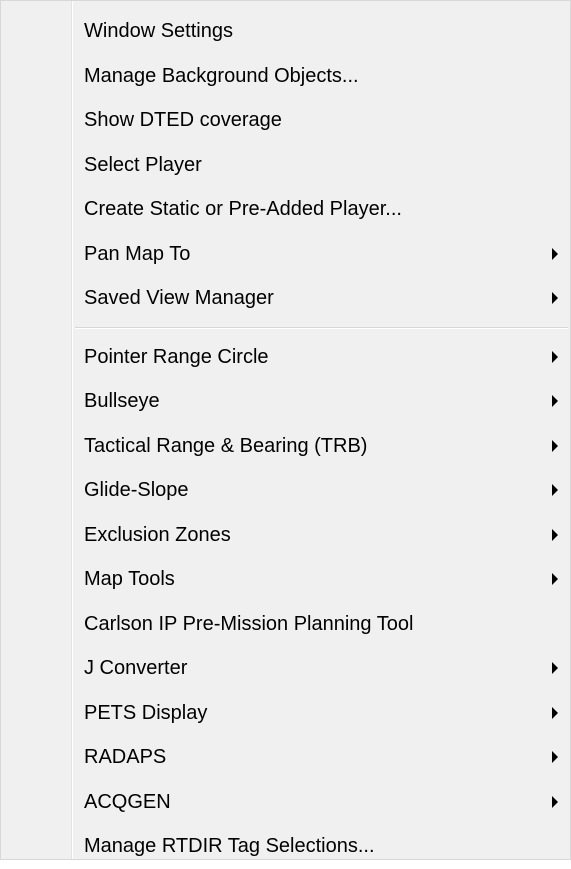 The width and height of the screenshot is (571, 869). I want to click on menu-item-label: J Converter, so click(136, 668).